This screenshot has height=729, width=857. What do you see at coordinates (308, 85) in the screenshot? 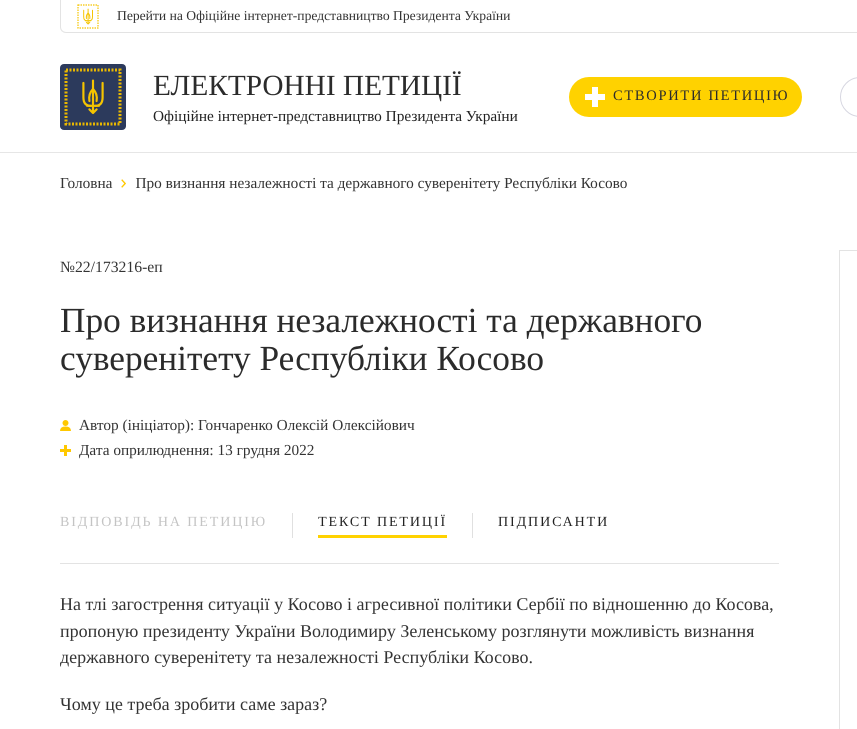
I see `site-title: ЕЛЕКТРОННІ ПЕТИЦІЇ` at bounding box center [308, 85].